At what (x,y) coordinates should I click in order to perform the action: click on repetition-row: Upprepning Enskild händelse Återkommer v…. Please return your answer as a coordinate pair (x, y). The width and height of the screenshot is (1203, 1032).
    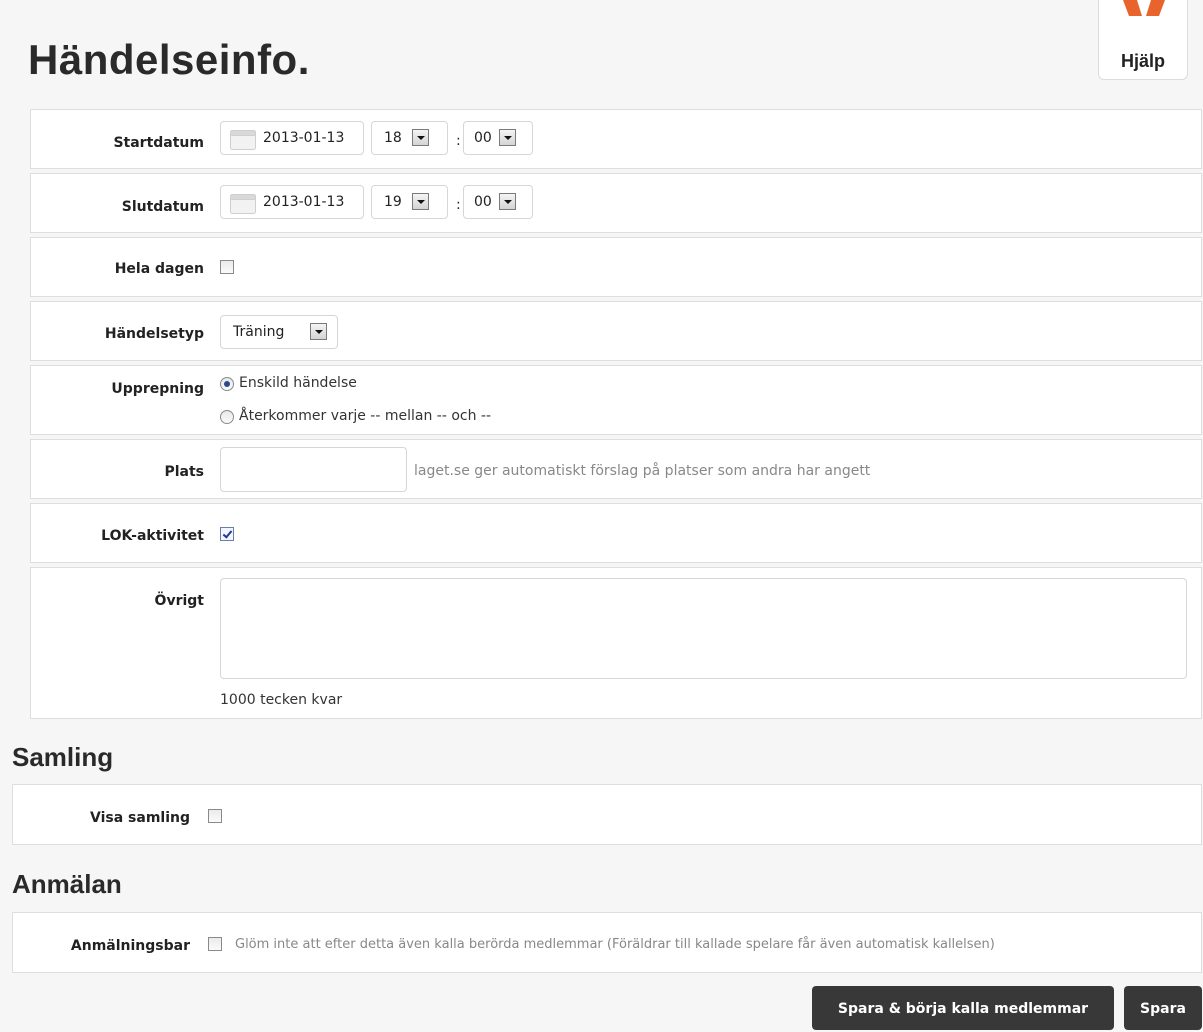
    Looking at the image, I should click on (616, 400).